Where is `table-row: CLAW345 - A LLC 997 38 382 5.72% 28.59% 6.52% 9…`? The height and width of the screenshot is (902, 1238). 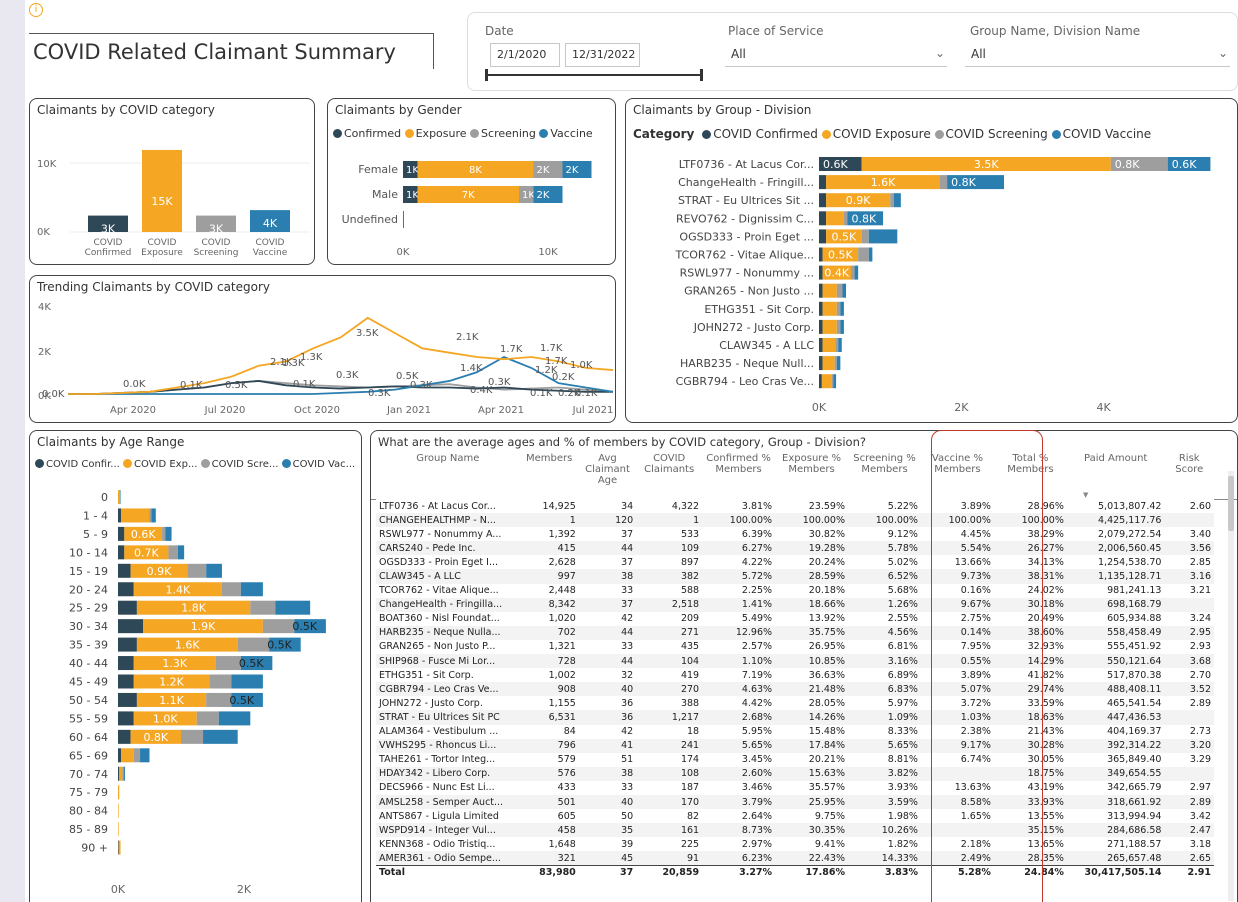
table-row: CLAW345 - A LLC 997 38 382 5.72% 28.59% 6.52% 9… is located at coordinates (795, 576).